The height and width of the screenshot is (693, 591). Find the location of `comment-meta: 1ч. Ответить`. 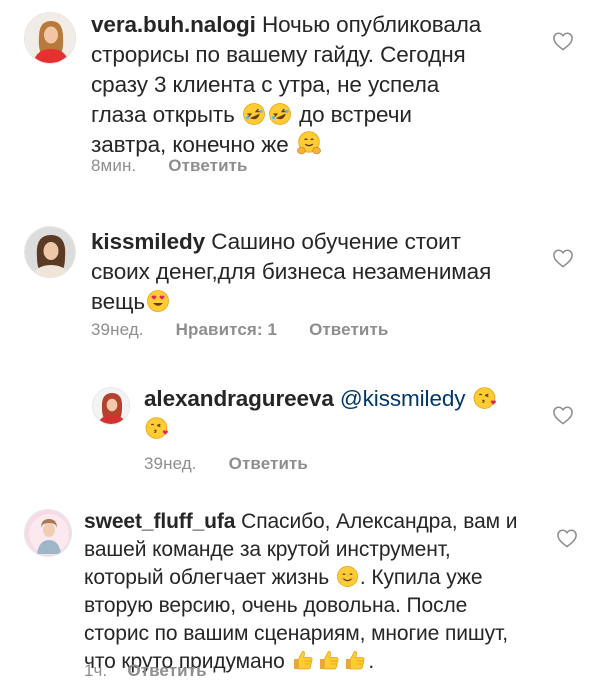

comment-meta: 1ч. Ответить is located at coordinates (145, 671).